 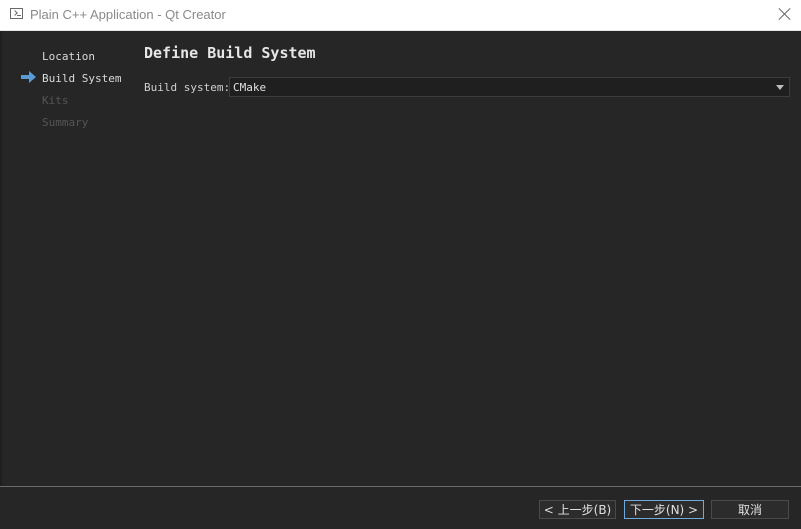 What do you see at coordinates (55, 100) in the screenshot?
I see `step-kits: Kits` at bounding box center [55, 100].